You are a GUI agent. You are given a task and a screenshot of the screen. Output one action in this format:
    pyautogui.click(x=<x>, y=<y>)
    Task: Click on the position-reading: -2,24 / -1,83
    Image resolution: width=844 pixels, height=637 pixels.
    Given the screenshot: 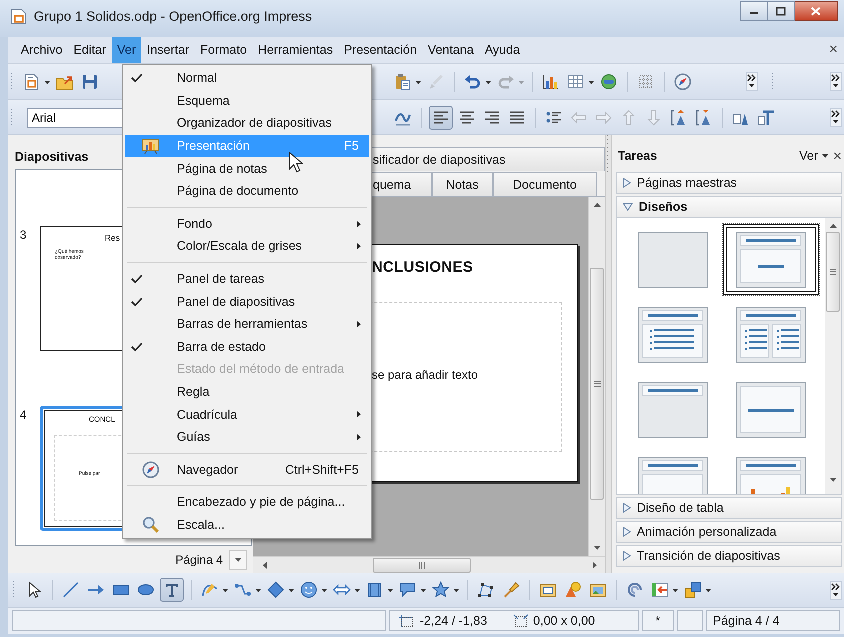 What is the action you would take?
    pyautogui.click(x=454, y=621)
    